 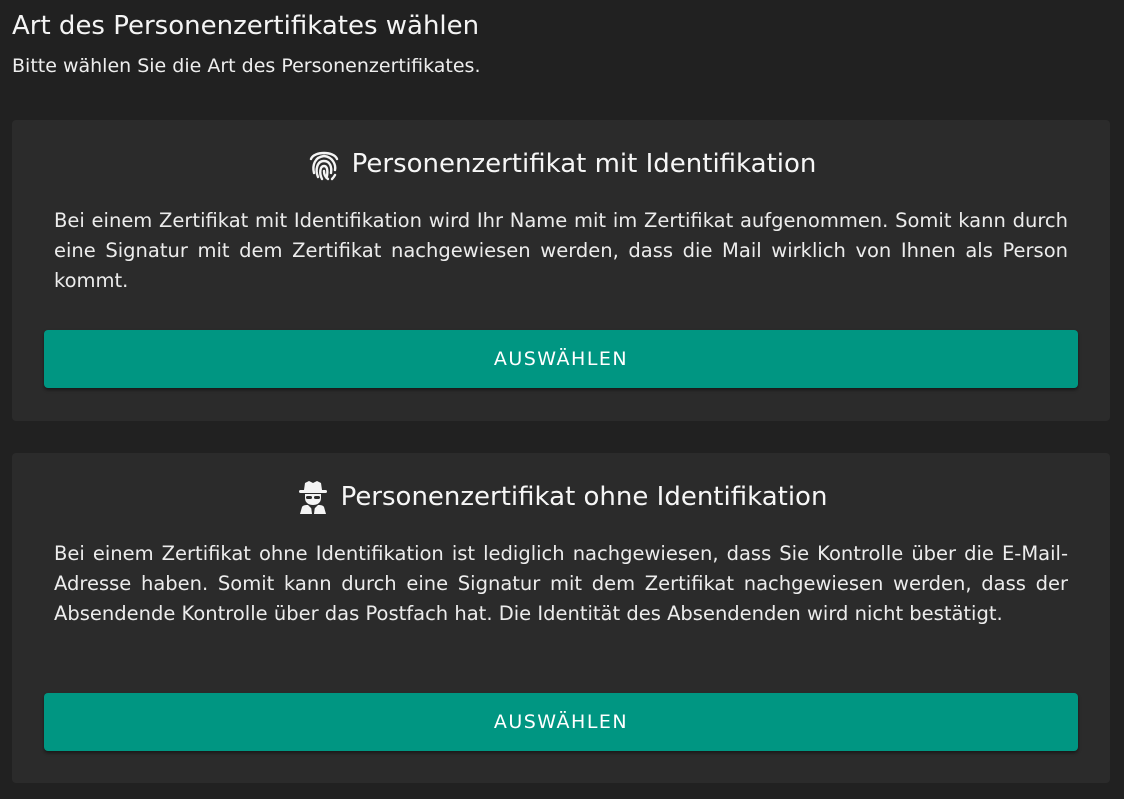 I want to click on card-title: Personenzertifikat ohne Identifikation, so click(x=584, y=497).